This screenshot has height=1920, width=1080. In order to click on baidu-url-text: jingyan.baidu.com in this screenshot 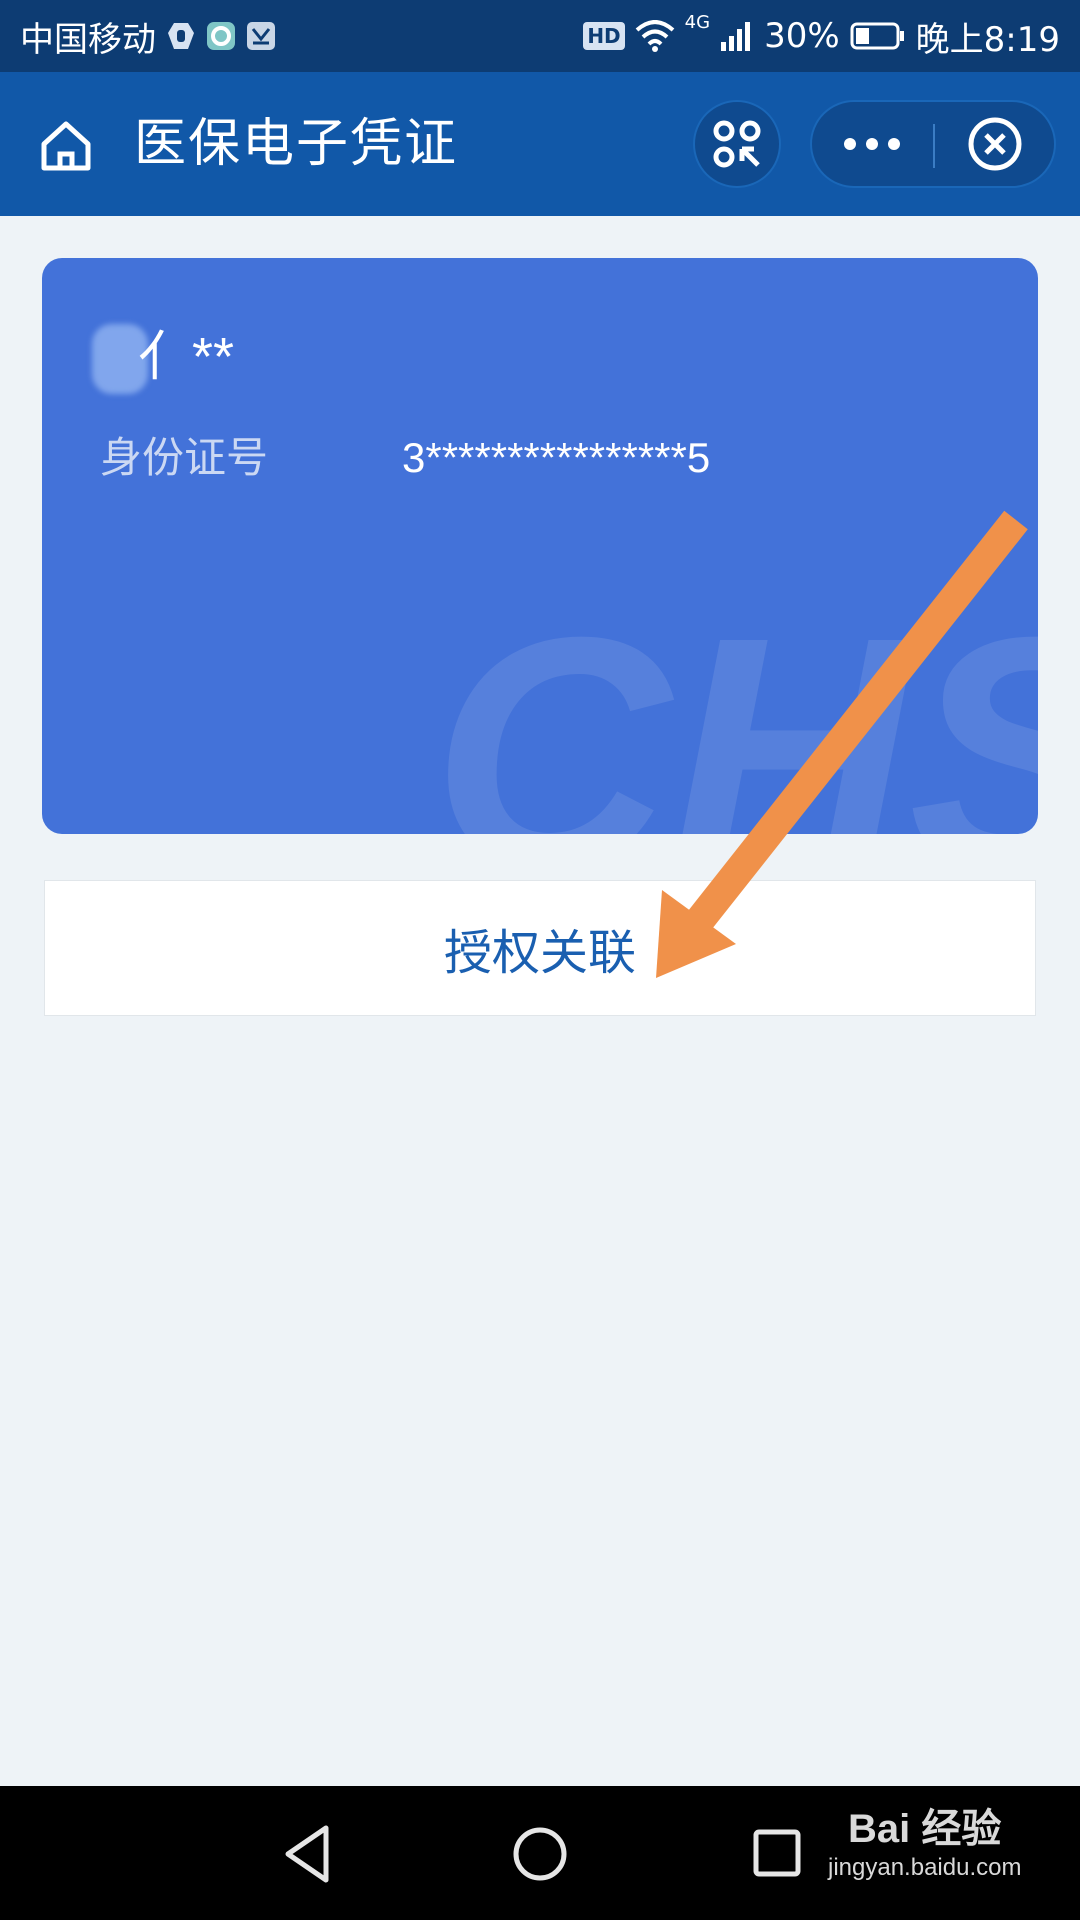, I will do `click(925, 1867)`.